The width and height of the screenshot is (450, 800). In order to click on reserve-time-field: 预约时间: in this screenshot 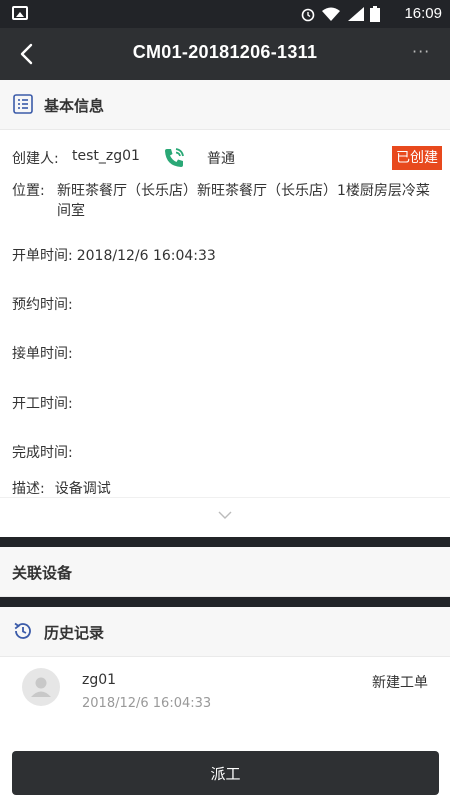, I will do `click(42, 304)`.